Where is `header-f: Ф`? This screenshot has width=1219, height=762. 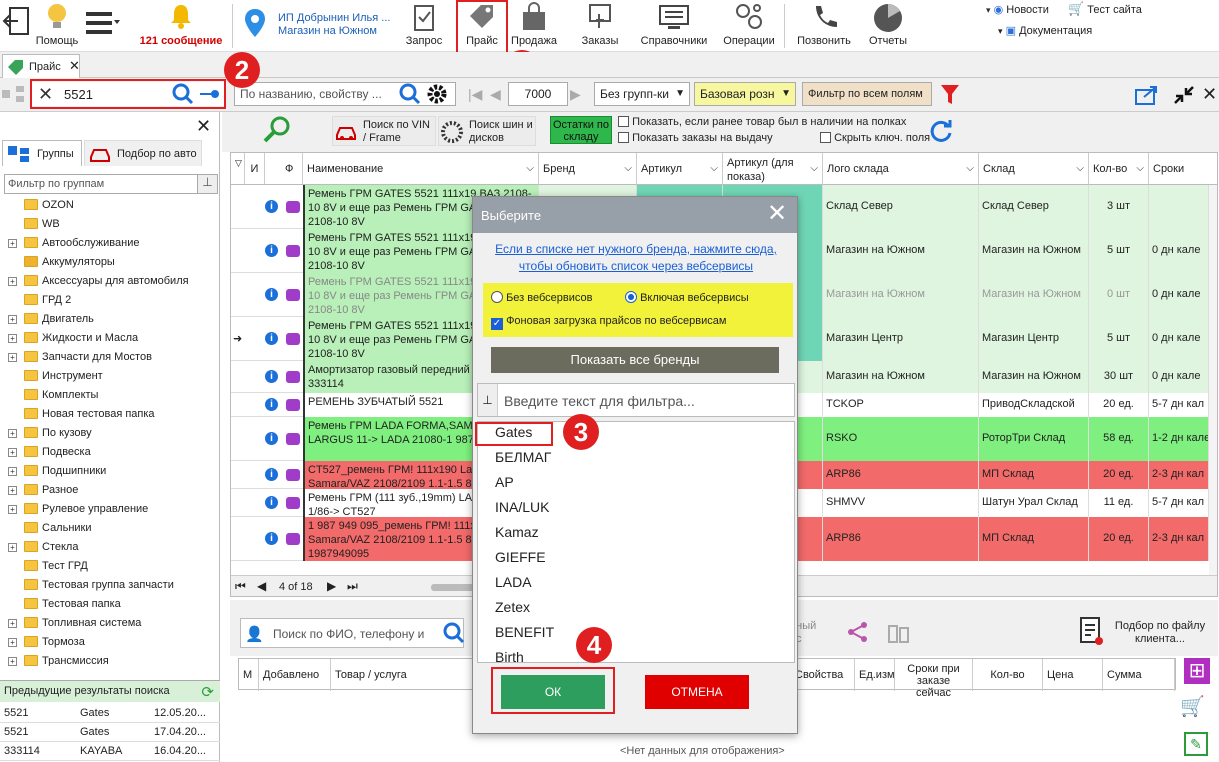
header-f: Ф is located at coordinates (284, 169).